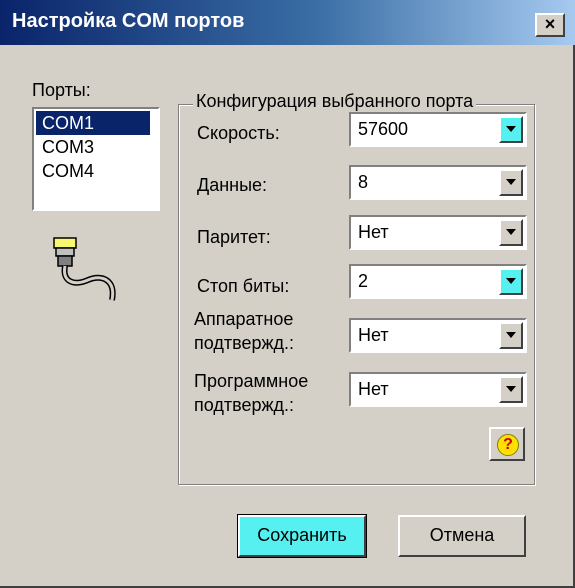 This screenshot has width=575, height=588. I want to click on ports-label: Порты:, so click(61, 90).